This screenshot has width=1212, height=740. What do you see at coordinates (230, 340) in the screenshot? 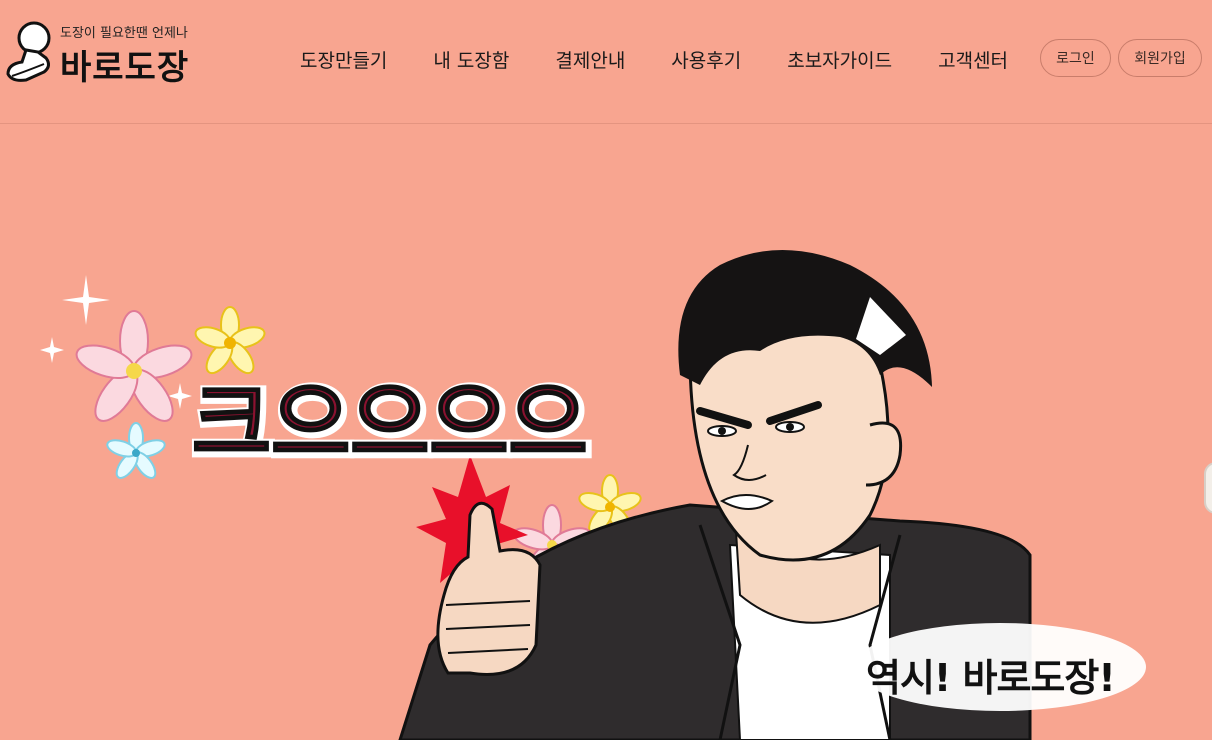
I see `yellow-flower-icon` at bounding box center [230, 340].